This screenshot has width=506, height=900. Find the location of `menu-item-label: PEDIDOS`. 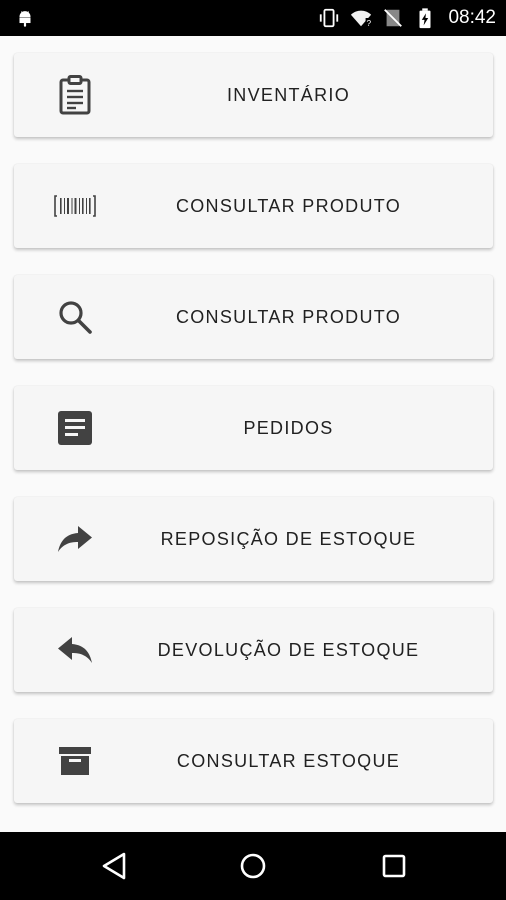

menu-item-label: PEDIDOS is located at coordinates (288, 427).